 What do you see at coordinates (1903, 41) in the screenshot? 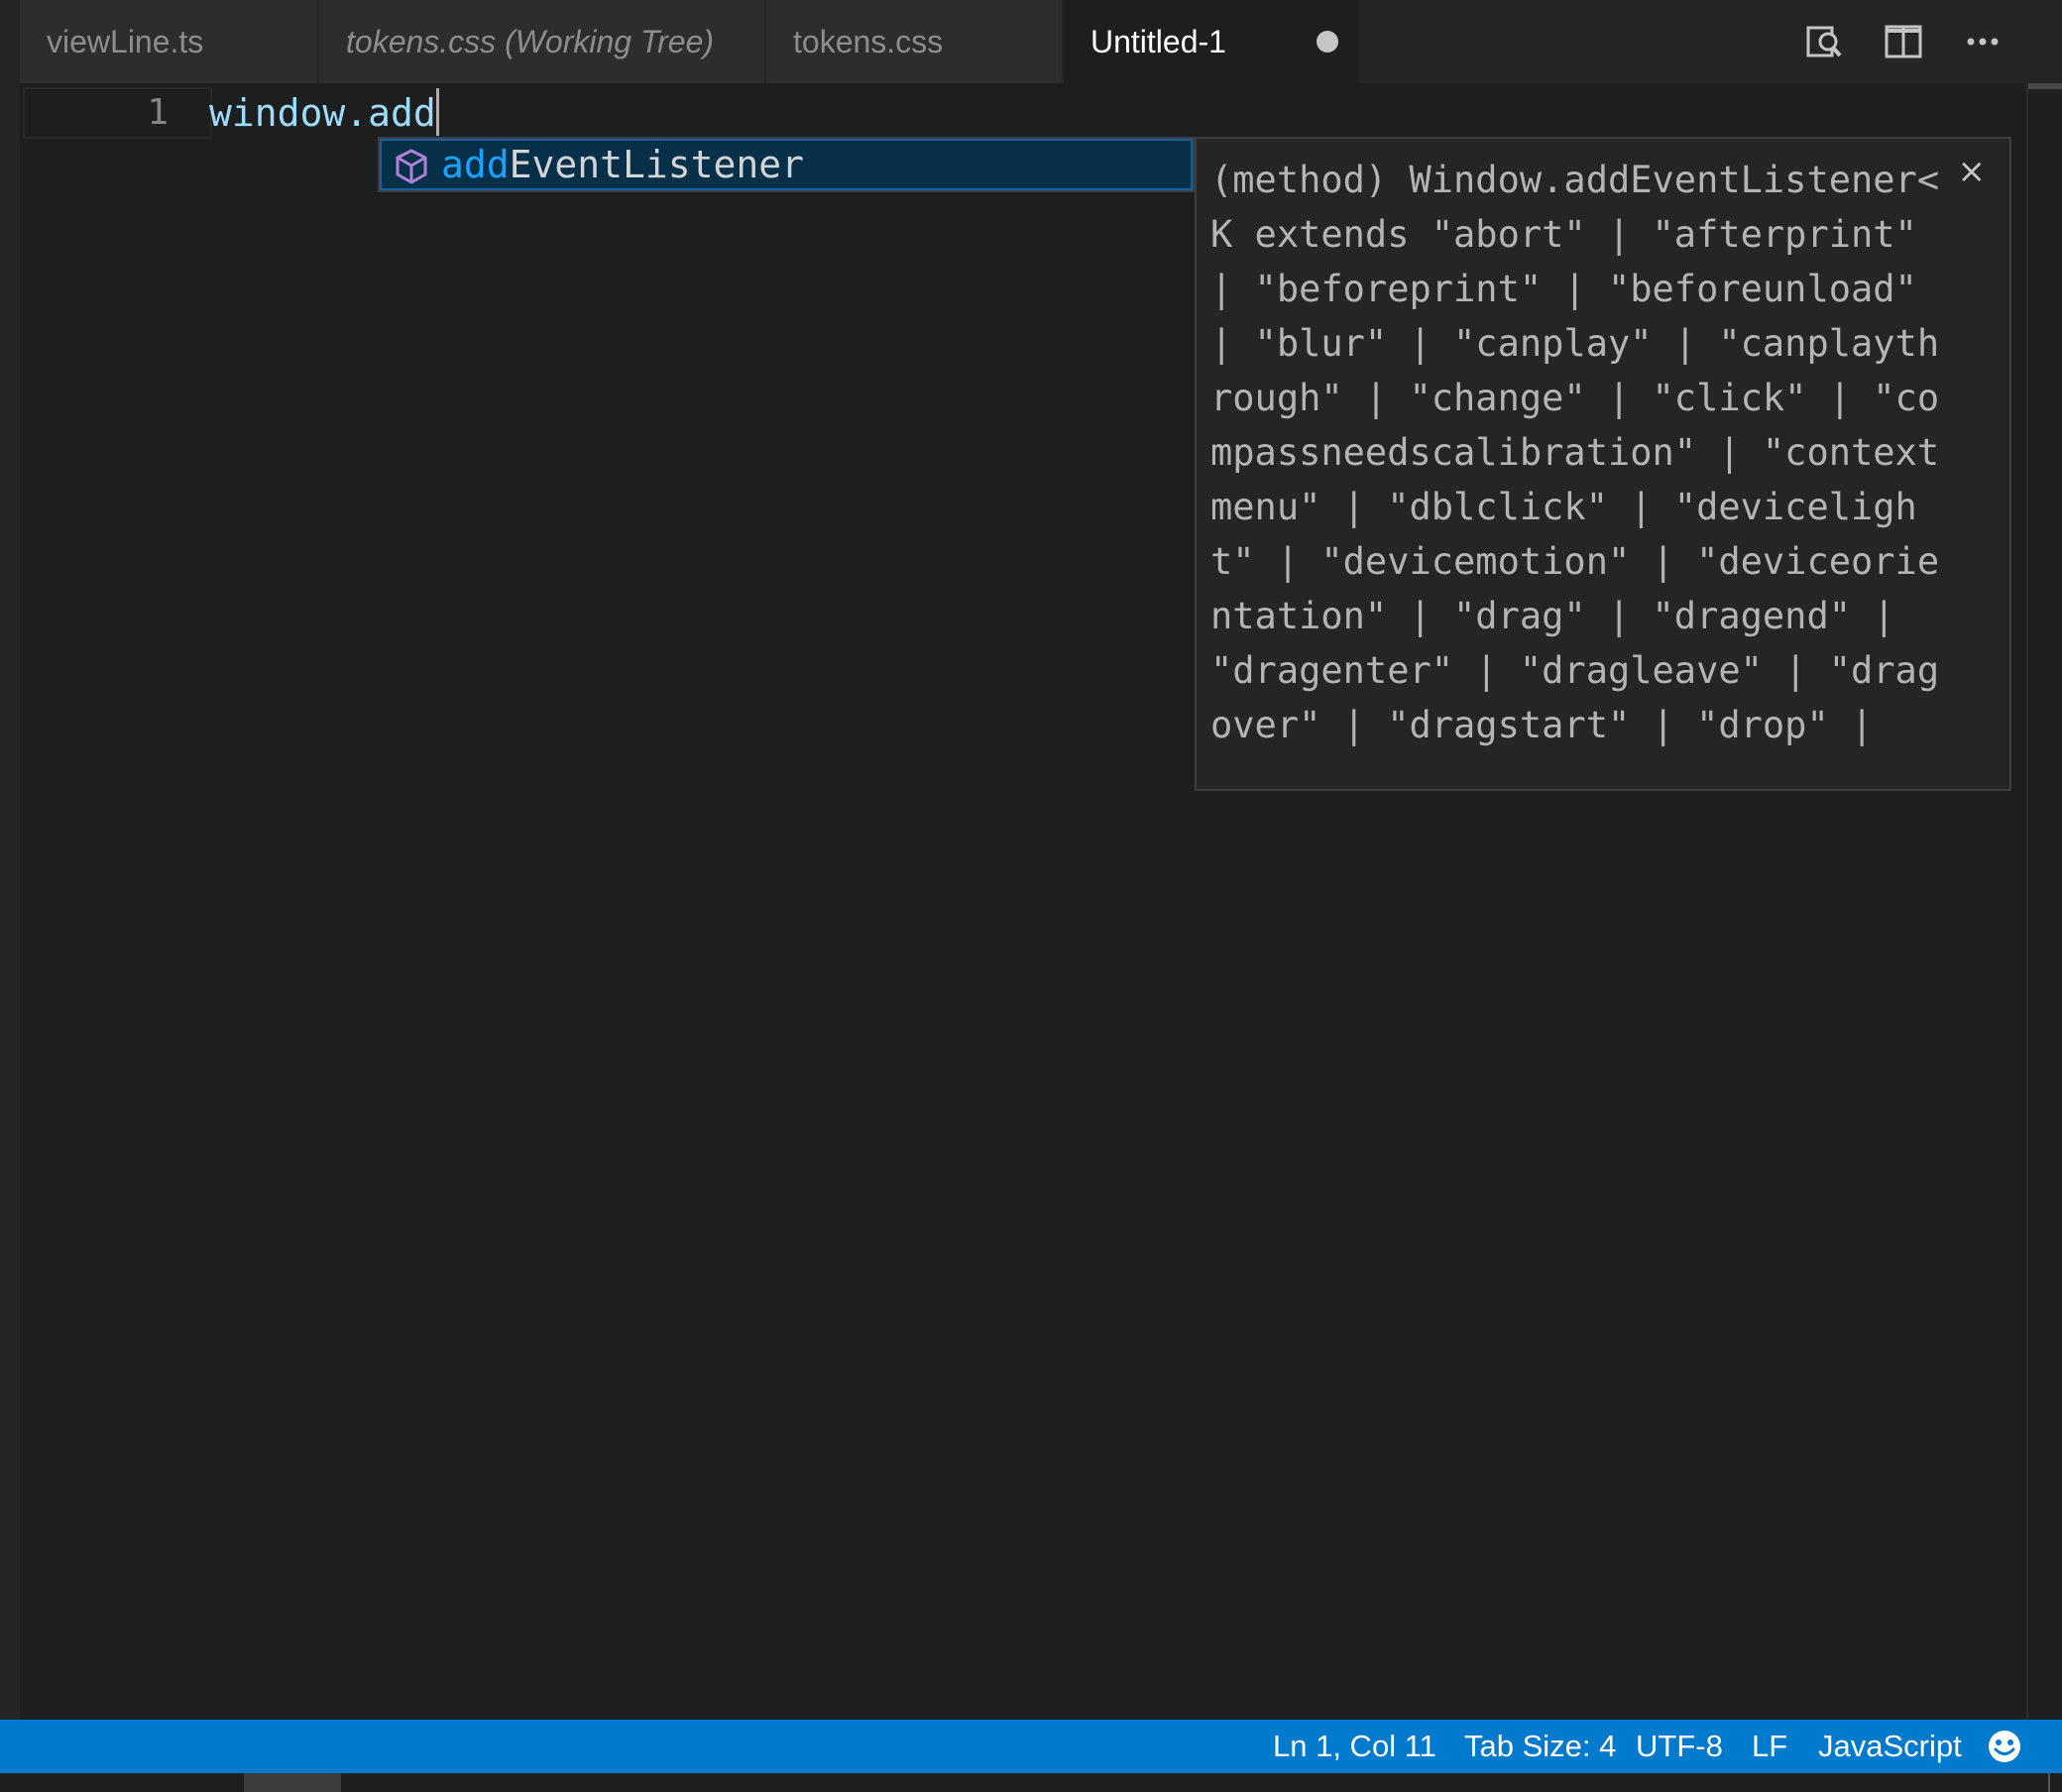
I see `split-editor-icon` at bounding box center [1903, 41].